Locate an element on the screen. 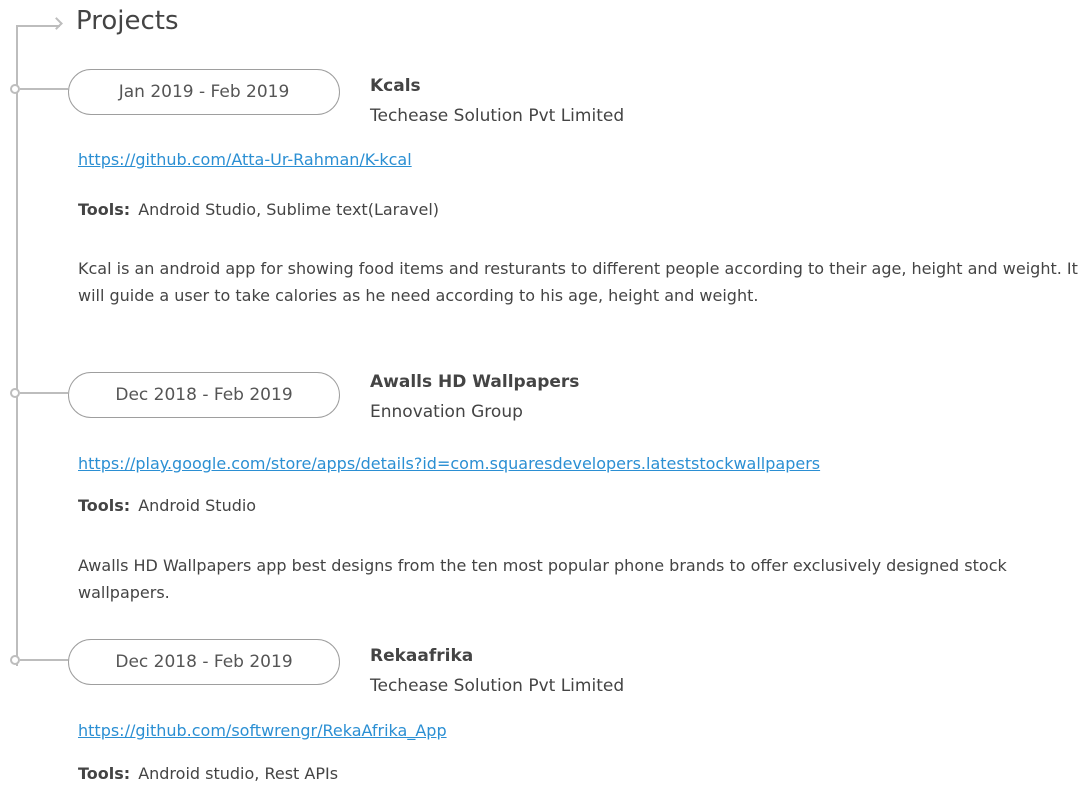 The width and height of the screenshot is (1088, 786). tools-value: Android Studio is located at coordinates (197, 505).